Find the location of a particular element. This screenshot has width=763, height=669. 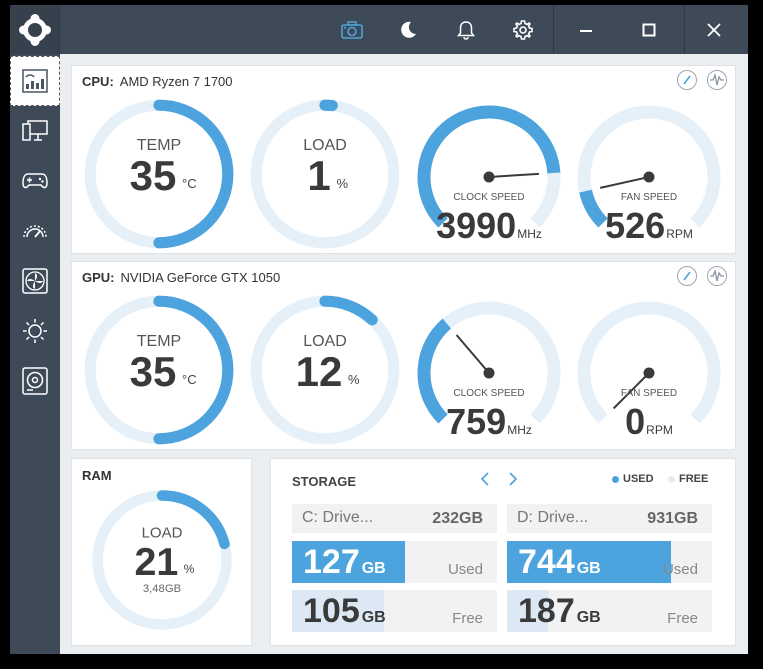

gear-icon is located at coordinates (523, 29).